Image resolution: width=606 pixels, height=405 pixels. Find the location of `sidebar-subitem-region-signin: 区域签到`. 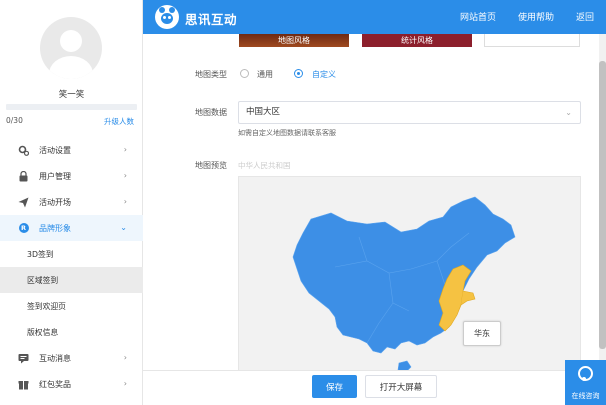

sidebar-subitem-region-signin: 区域签到 is located at coordinates (71, 280).